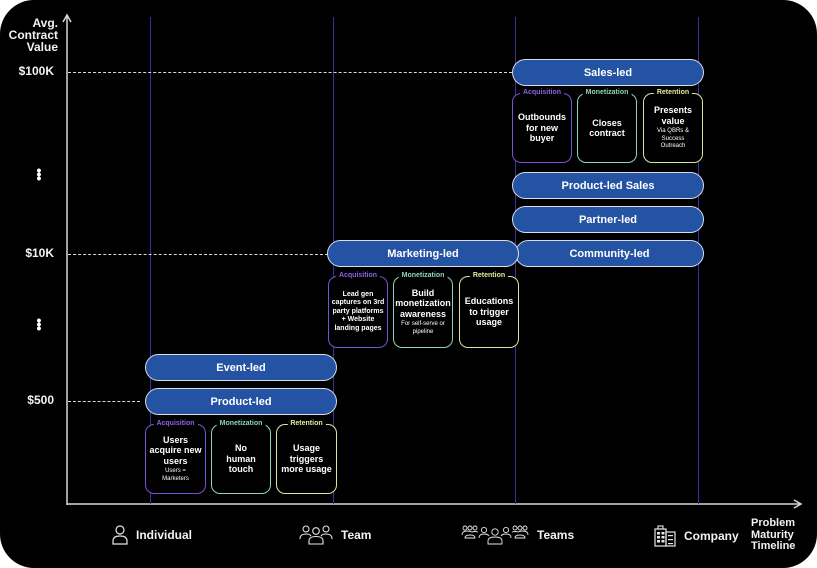  I want to click on tick-500: $500, so click(40, 400).